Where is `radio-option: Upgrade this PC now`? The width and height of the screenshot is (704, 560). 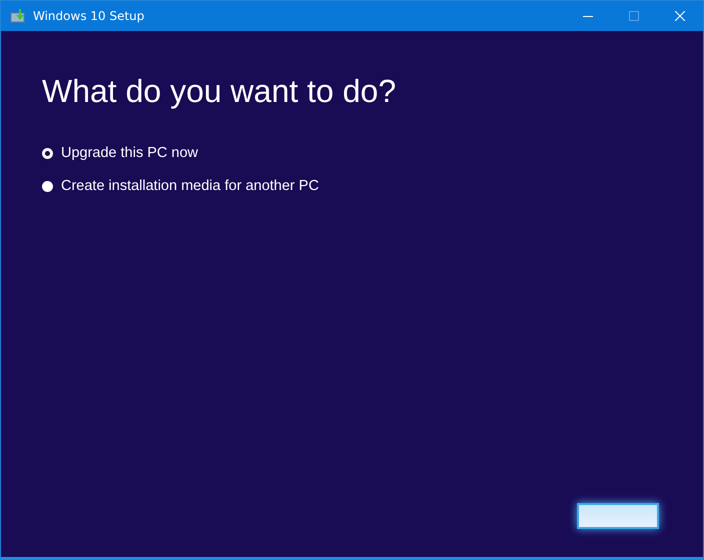 radio-option: Upgrade this PC now is located at coordinates (372, 153).